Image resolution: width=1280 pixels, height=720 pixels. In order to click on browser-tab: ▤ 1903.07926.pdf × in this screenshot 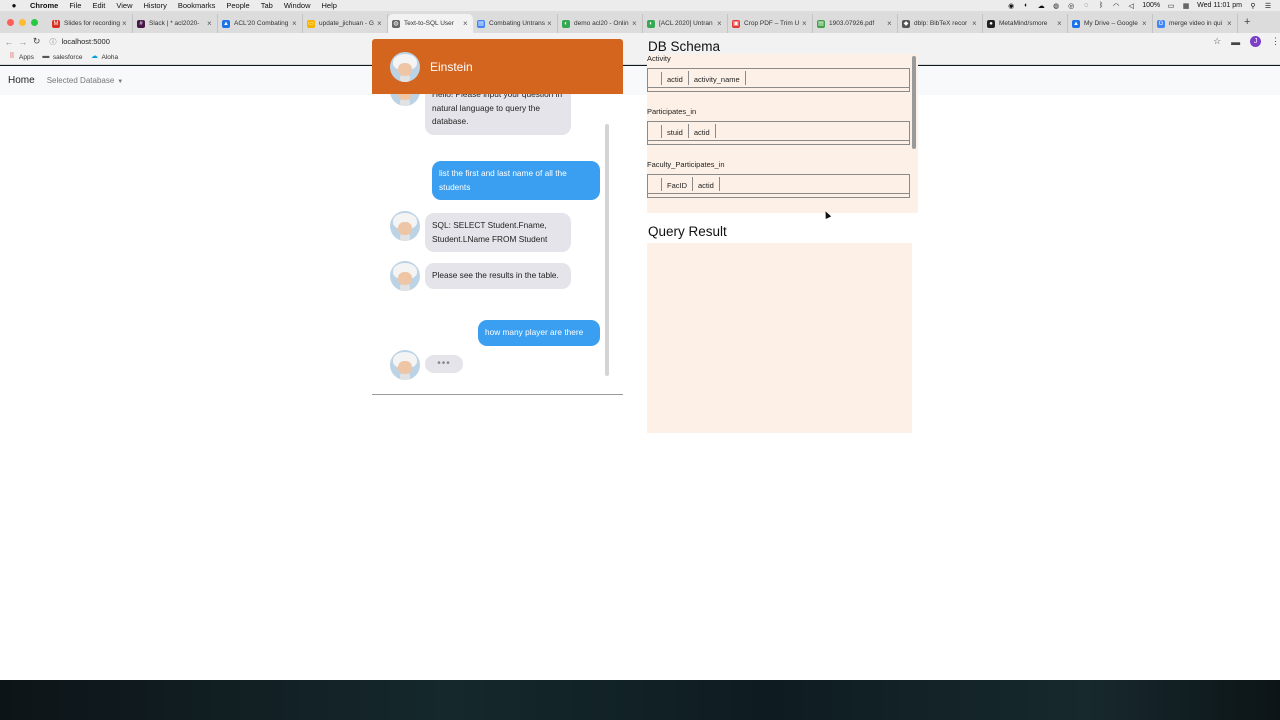, I will do `click(855, 23)`.